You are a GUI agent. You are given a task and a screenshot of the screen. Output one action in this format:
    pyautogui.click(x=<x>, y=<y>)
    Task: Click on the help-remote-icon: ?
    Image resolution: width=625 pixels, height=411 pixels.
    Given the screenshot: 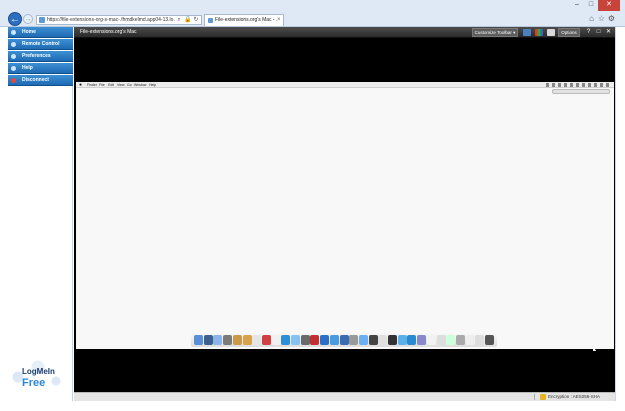 What is the action you would take?
    pyautogui.click(x=588, y=32)
    